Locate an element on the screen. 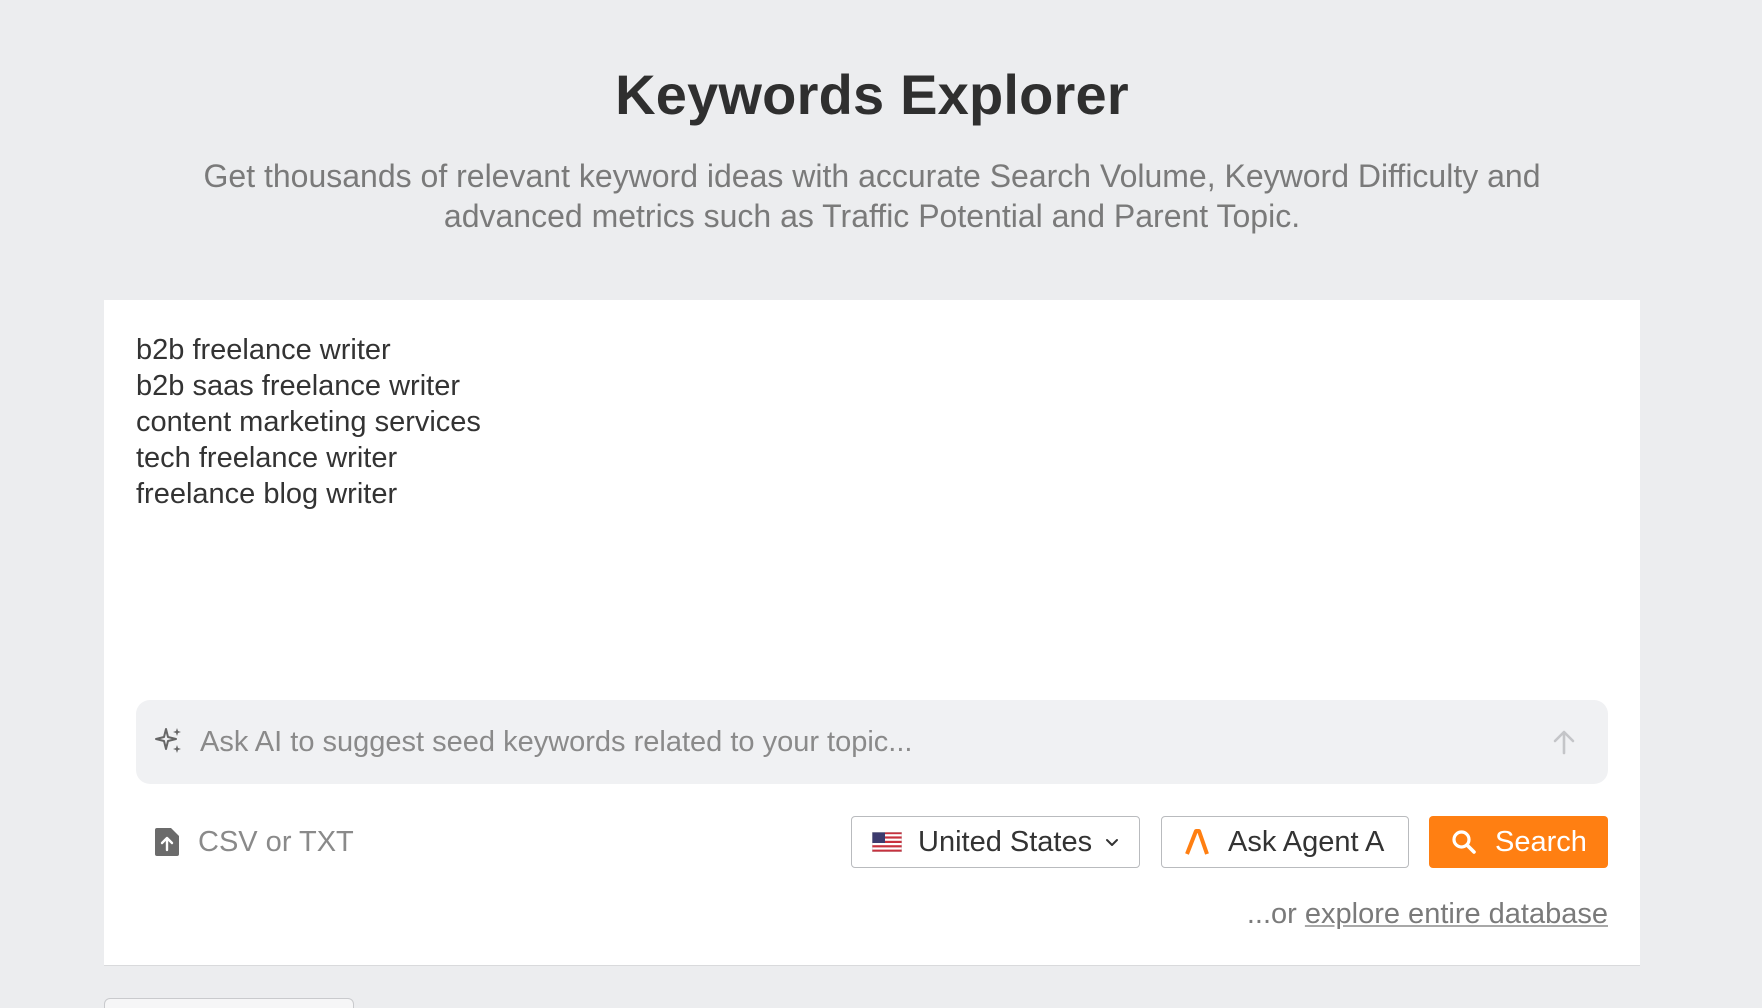 Image resolution: width=1762 pixels, height=1008 pixels. ai-suggest-input is located at coordinates (860, 742).